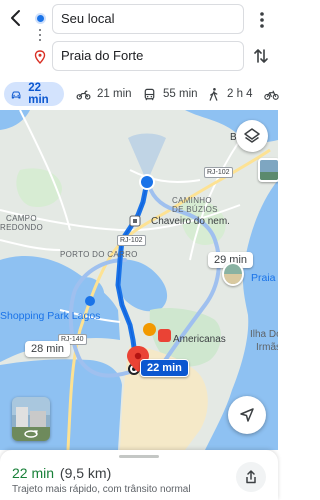 The height and width of the screenshot is (500, 320). I want to click on route-endpoints-indicator, so click(40, 40).